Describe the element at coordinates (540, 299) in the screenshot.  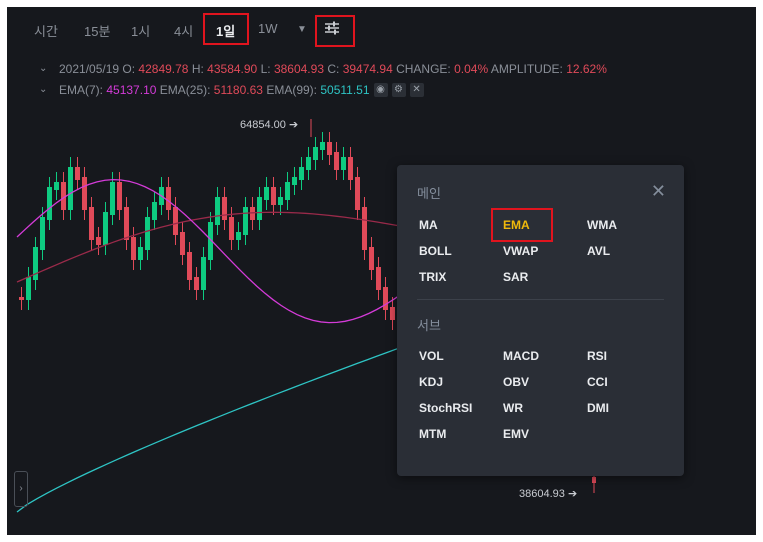
I see `panel-divider` at that location.